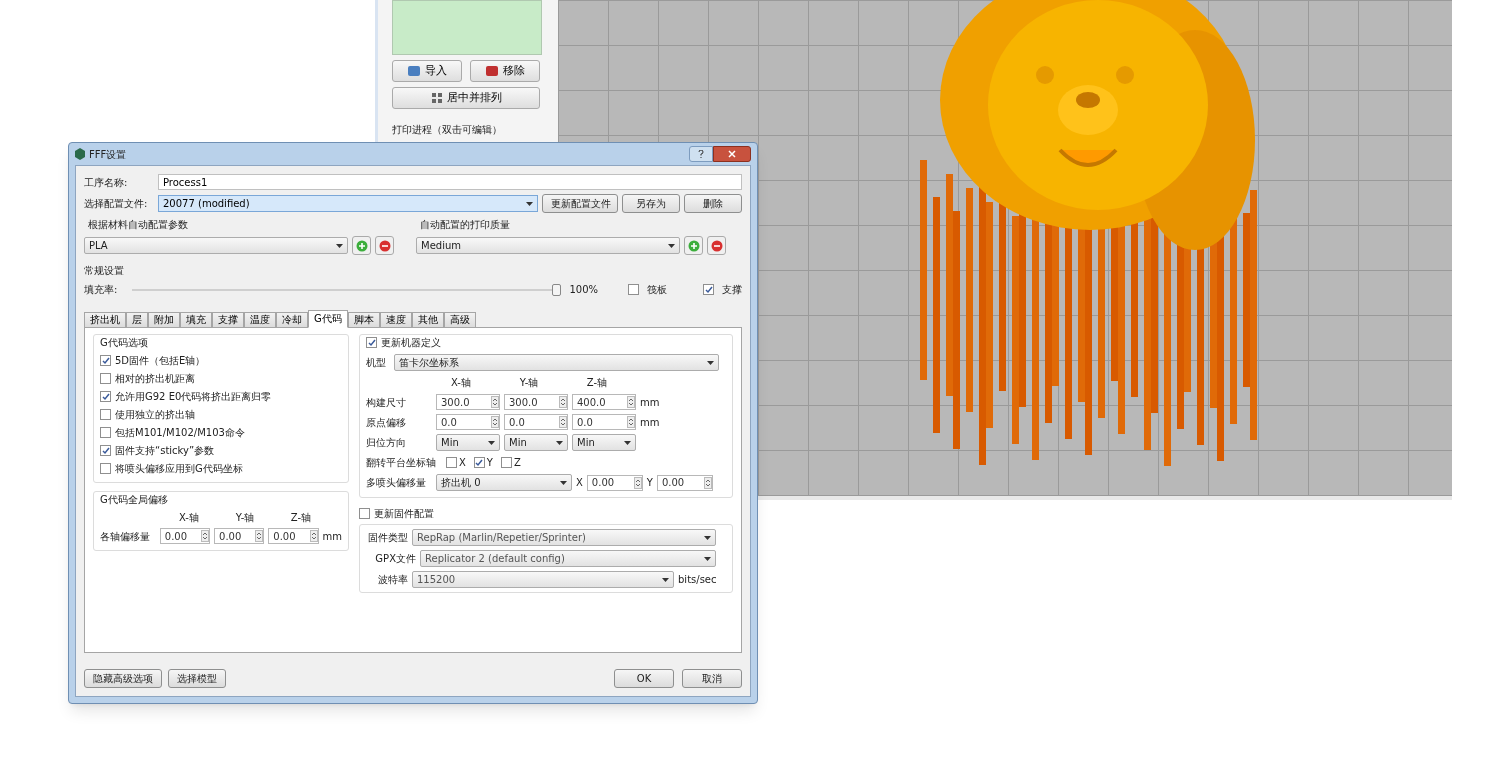 Image resolution: width=1500 pixels, height=760 pixels. I want to click on machine-type-select: 笛卡尔坐标系, so click(556, 362).